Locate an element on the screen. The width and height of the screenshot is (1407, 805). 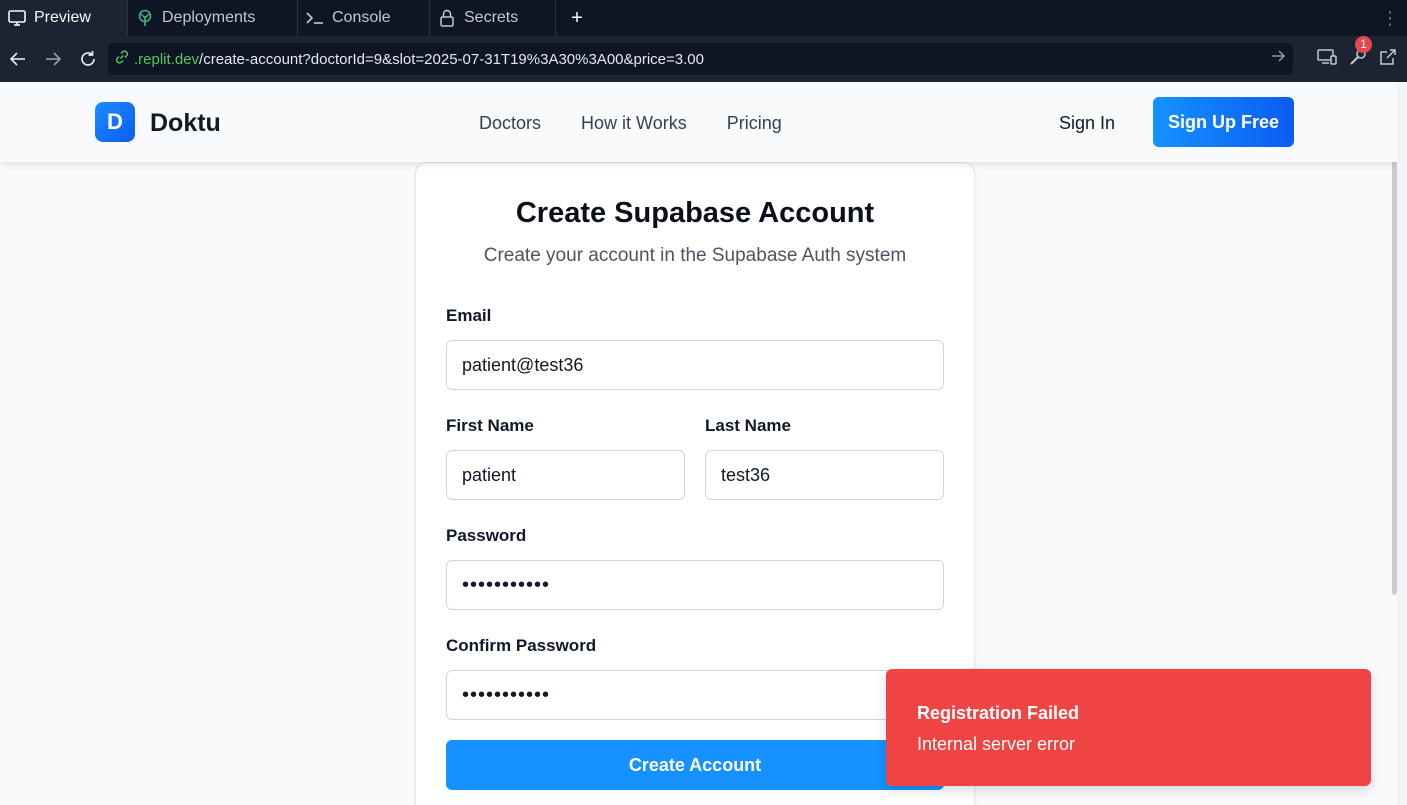
lock-icon is located at coordinates (447, 18).